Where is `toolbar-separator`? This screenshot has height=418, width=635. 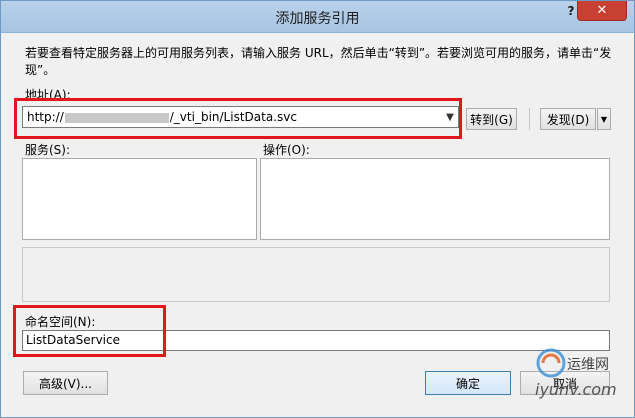 toolbar-separator is located at coordinates (529, 119).